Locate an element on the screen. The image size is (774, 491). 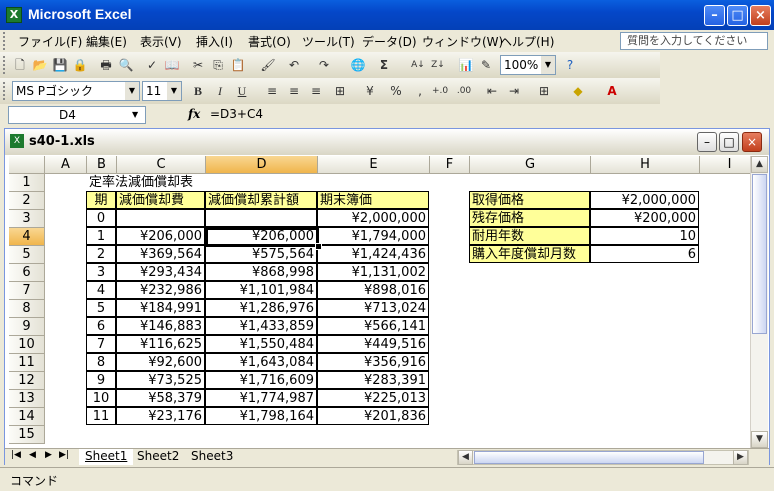
fill-handle is located at coordinates (318, 246).